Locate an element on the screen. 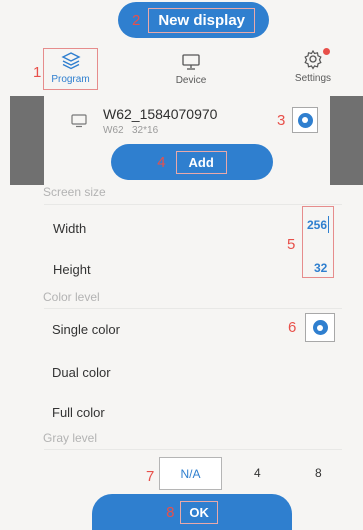  tab-program: Program is located at coordinates (70, 68).